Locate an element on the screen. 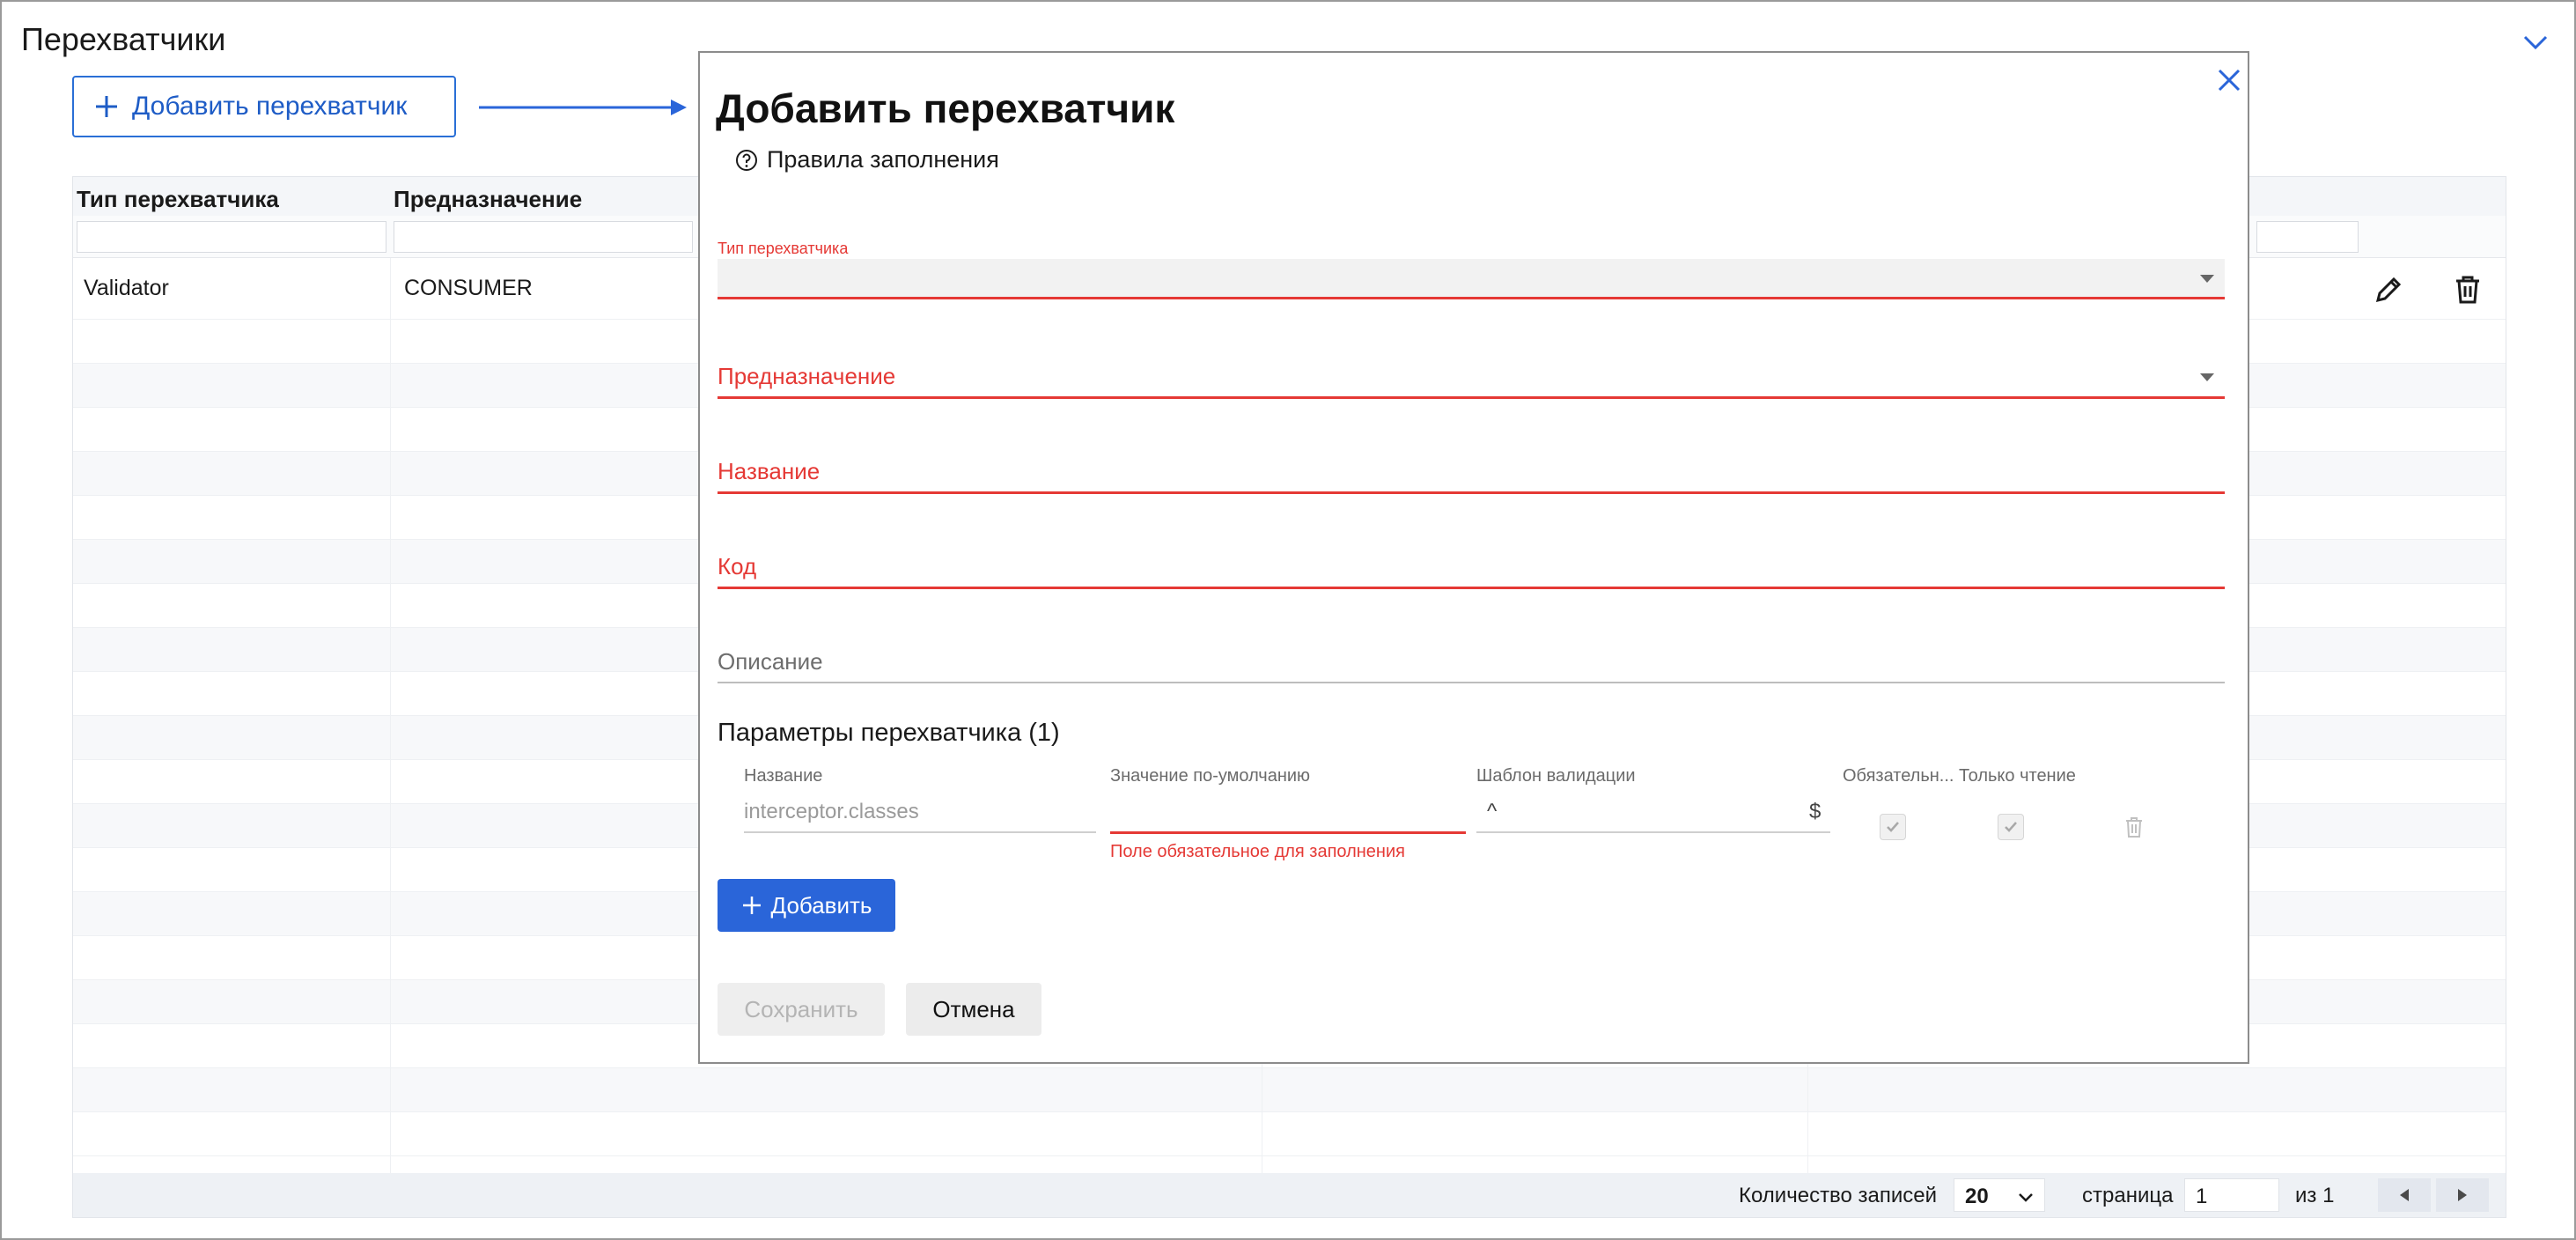 The height and width of the screenshot is (1240, 2576). triangle-left-icon is located at coordinates (2404, 1195).